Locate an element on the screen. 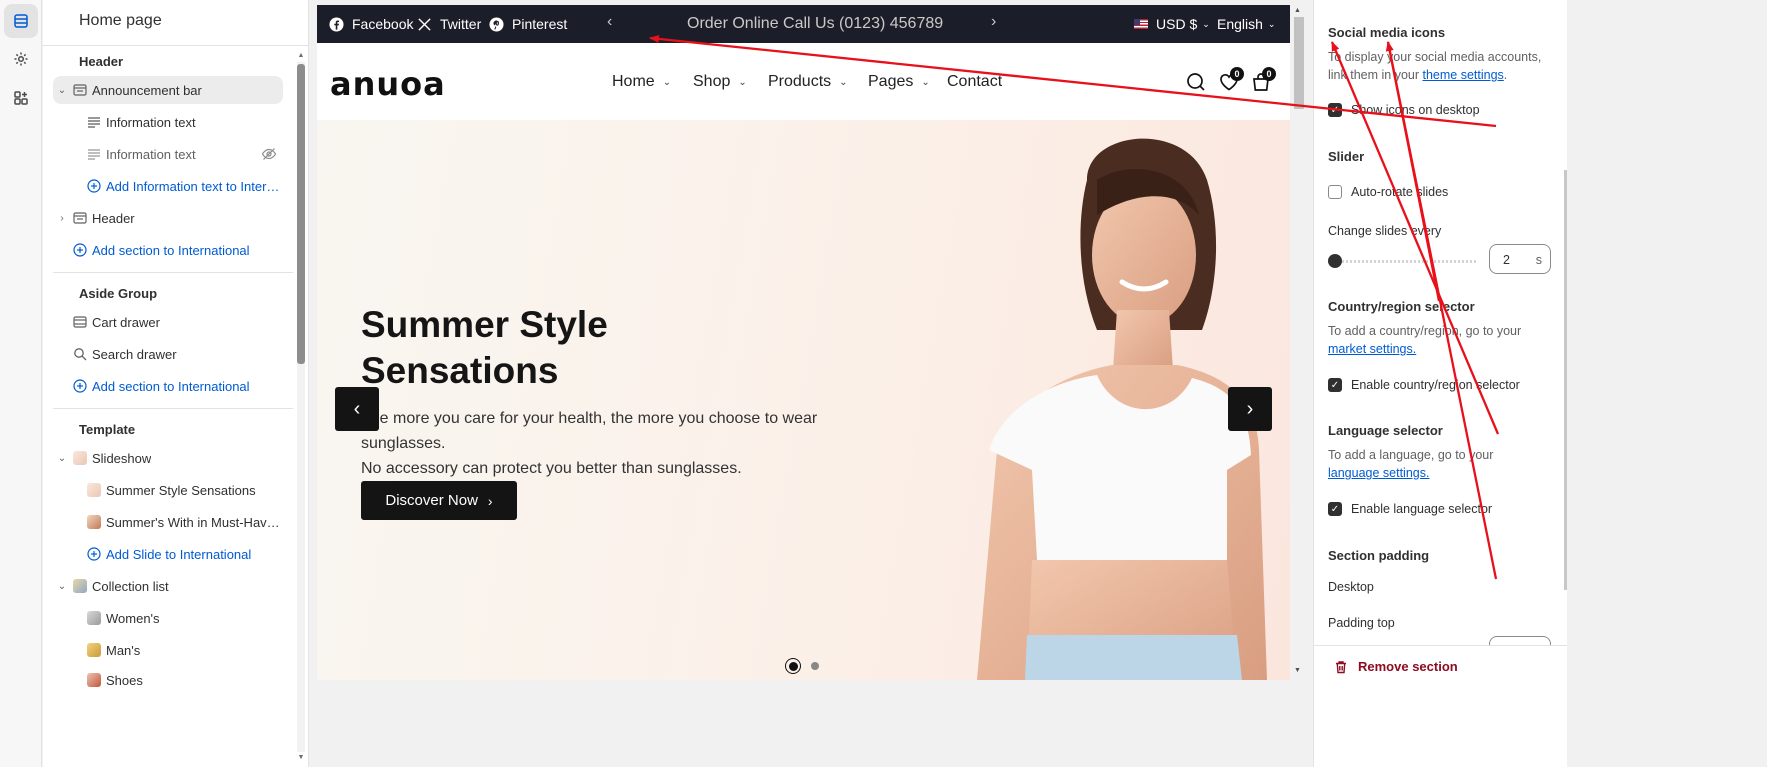 This screenshot has width=1767, height=767. sidebar-item-information-text-hidden: Information text is located at coordinates (168, 154).